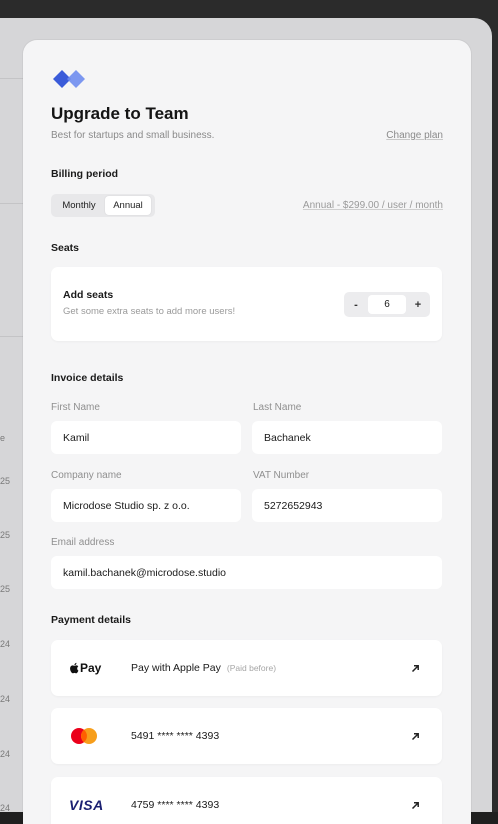 The image size is (498, 824). Describe the element at coordinates (246, 572) in the screenshot. I see `email-field: kamil.bachanek@microdose.studio` at that location.